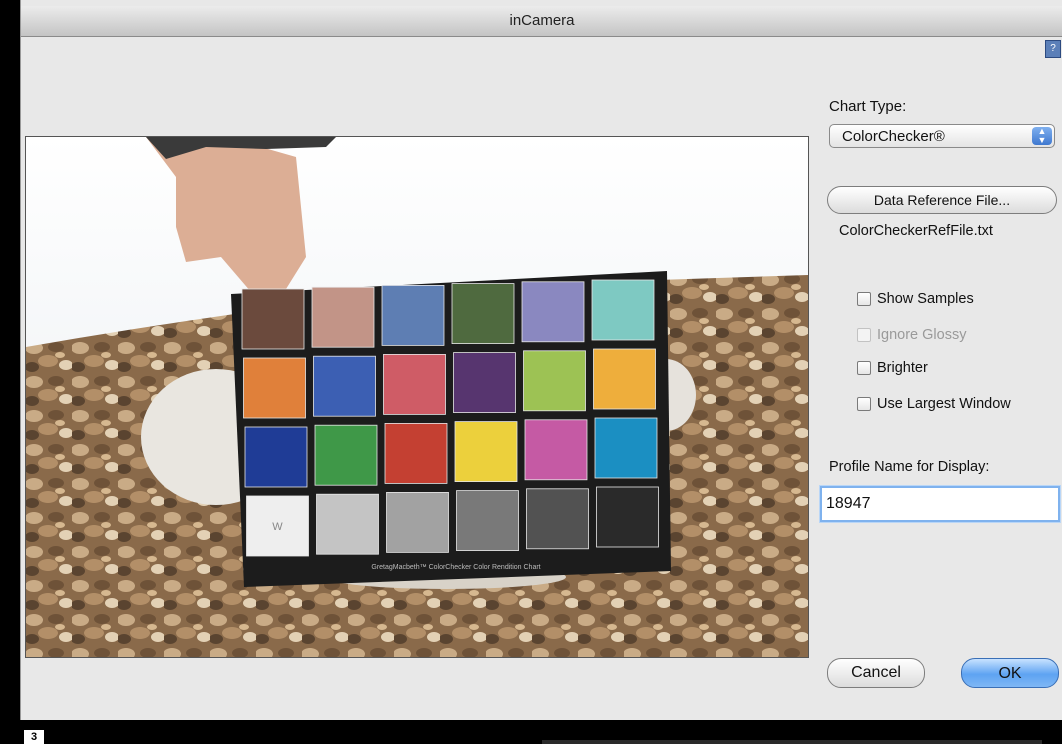 This screenshot has width=1062, height=744. Describe the element at coordinates (1010, 673) in the screenshot. I see `ok-button: OK` at that location.